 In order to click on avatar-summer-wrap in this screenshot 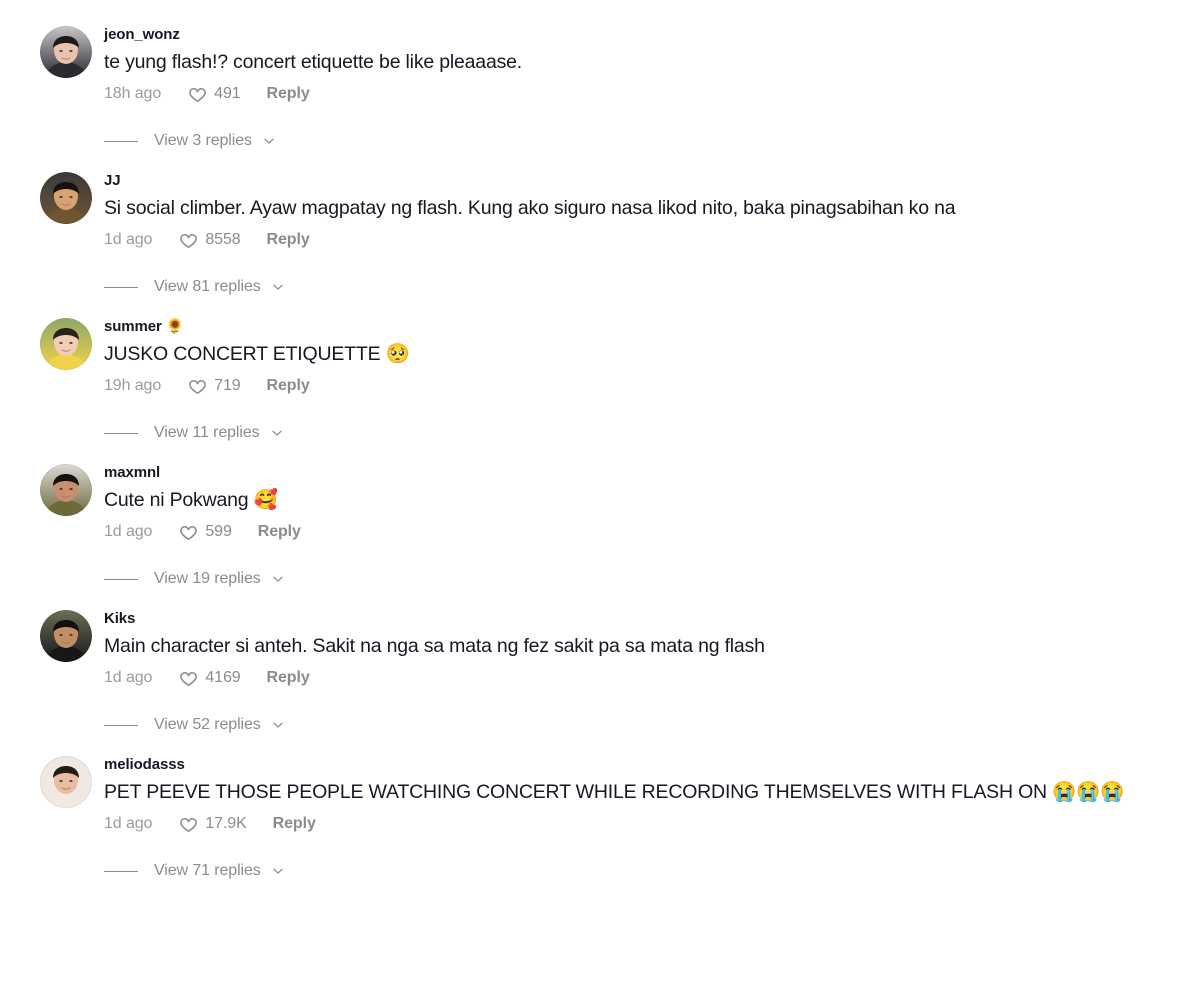, I will do `click(66, 344)`.